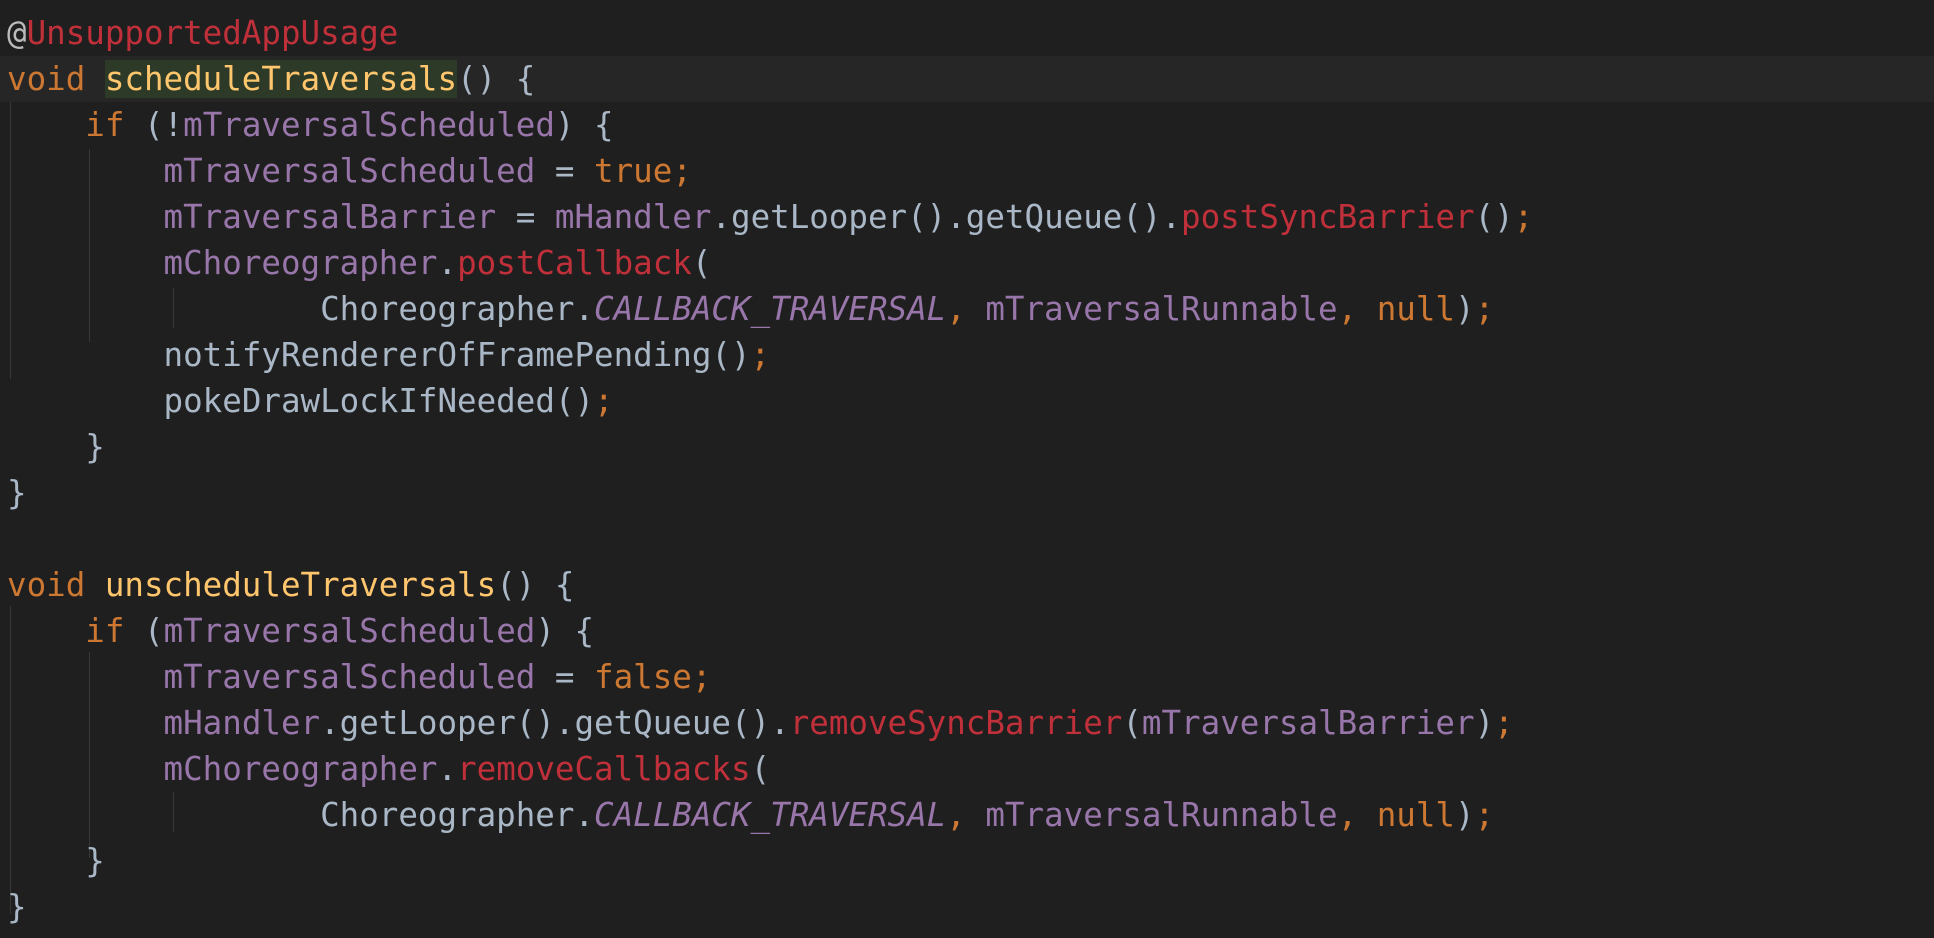  I want to click on code-line-content: mChoreographer.postCallback(, so click(359, 263).